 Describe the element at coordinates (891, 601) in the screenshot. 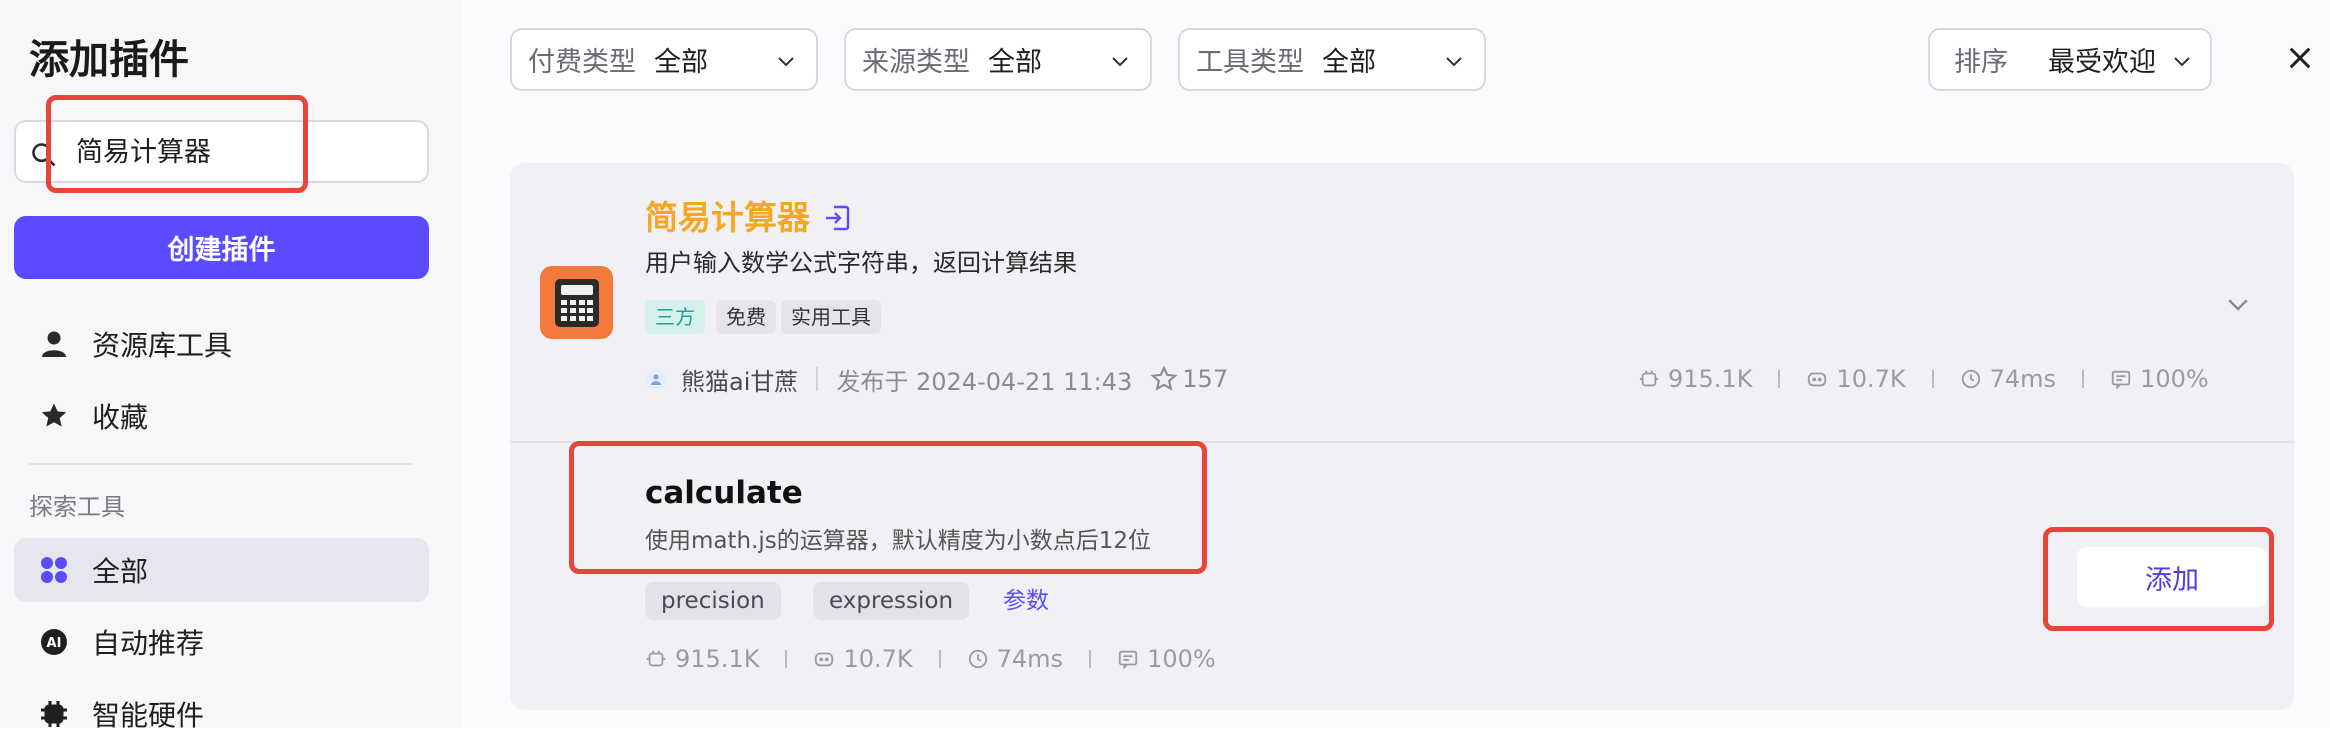

I see `param-tag-expression: expression` at that location.